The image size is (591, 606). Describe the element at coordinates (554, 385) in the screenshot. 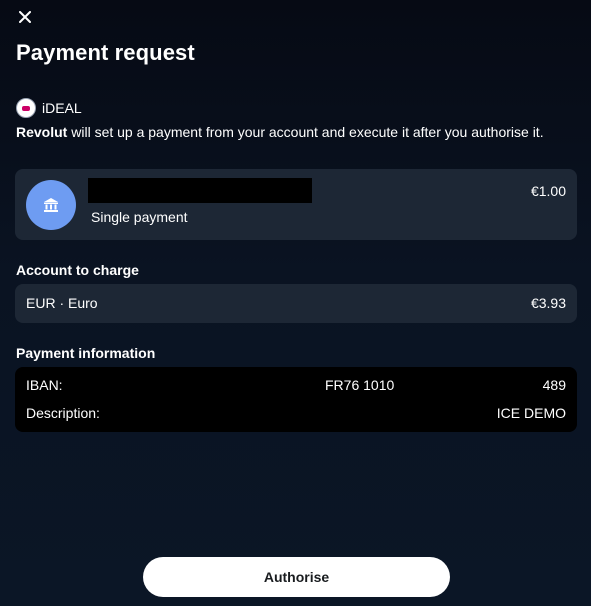

I see `iban-value-end: 489` at that location.